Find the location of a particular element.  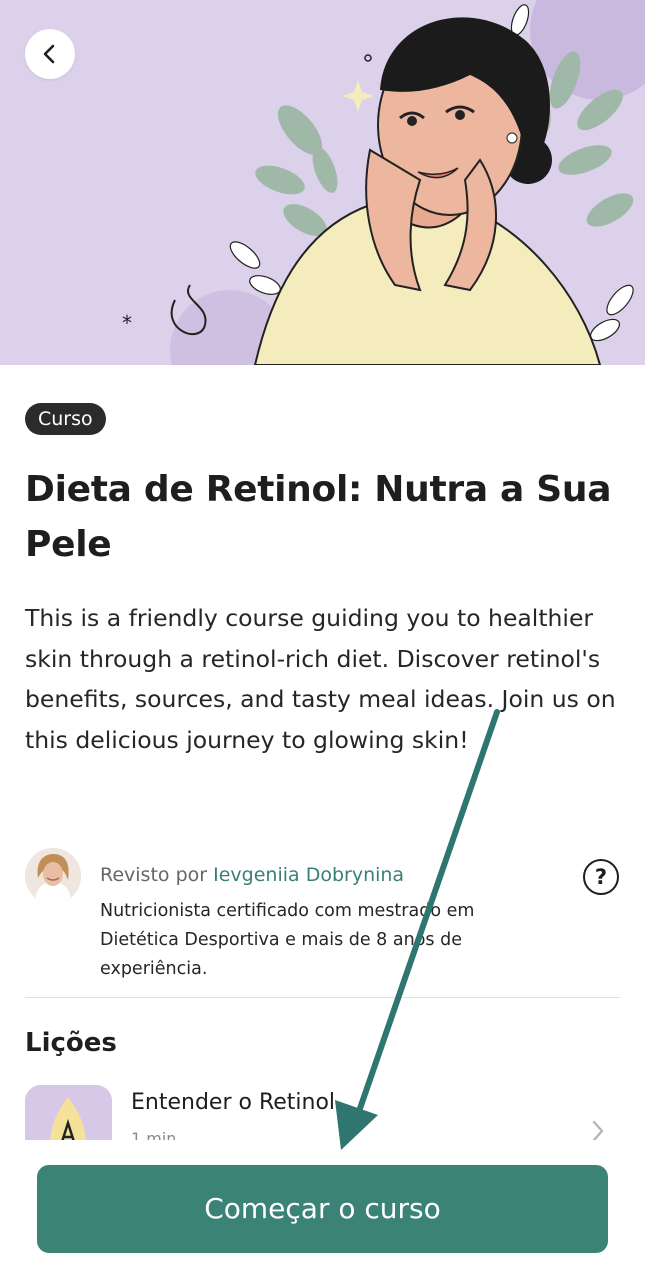

help-button: ? is located at coordinates (601, 877).